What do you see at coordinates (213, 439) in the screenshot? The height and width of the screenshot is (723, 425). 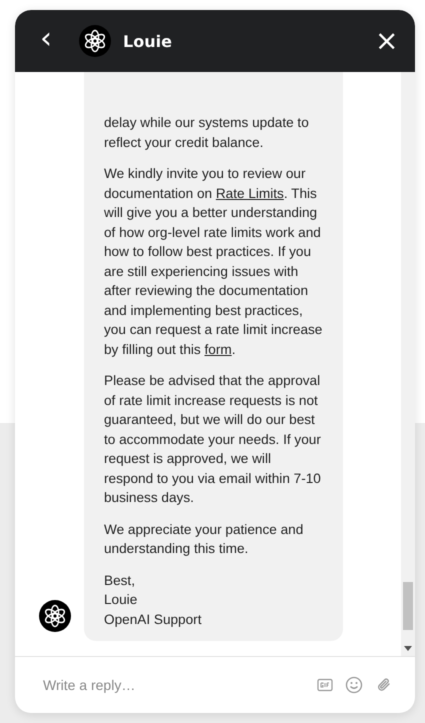 I see `message-text: Please be advised that the approval of rate limit increase requests is not guaranteed, but we will do our best to accommodate your needs. If your request is approved, we will respond to you via email within 7-10 business days.` at bounding box center [213, 439].